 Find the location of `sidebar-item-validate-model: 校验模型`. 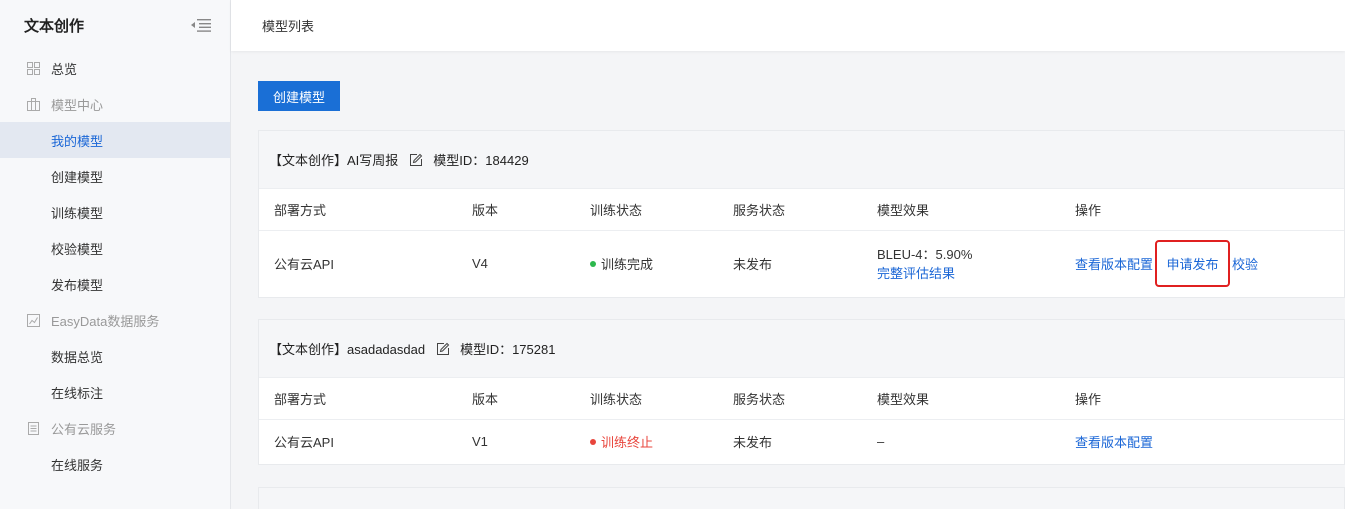

sidebar-item-validate-model: 校验模型 is located at coordinates (115, 248).